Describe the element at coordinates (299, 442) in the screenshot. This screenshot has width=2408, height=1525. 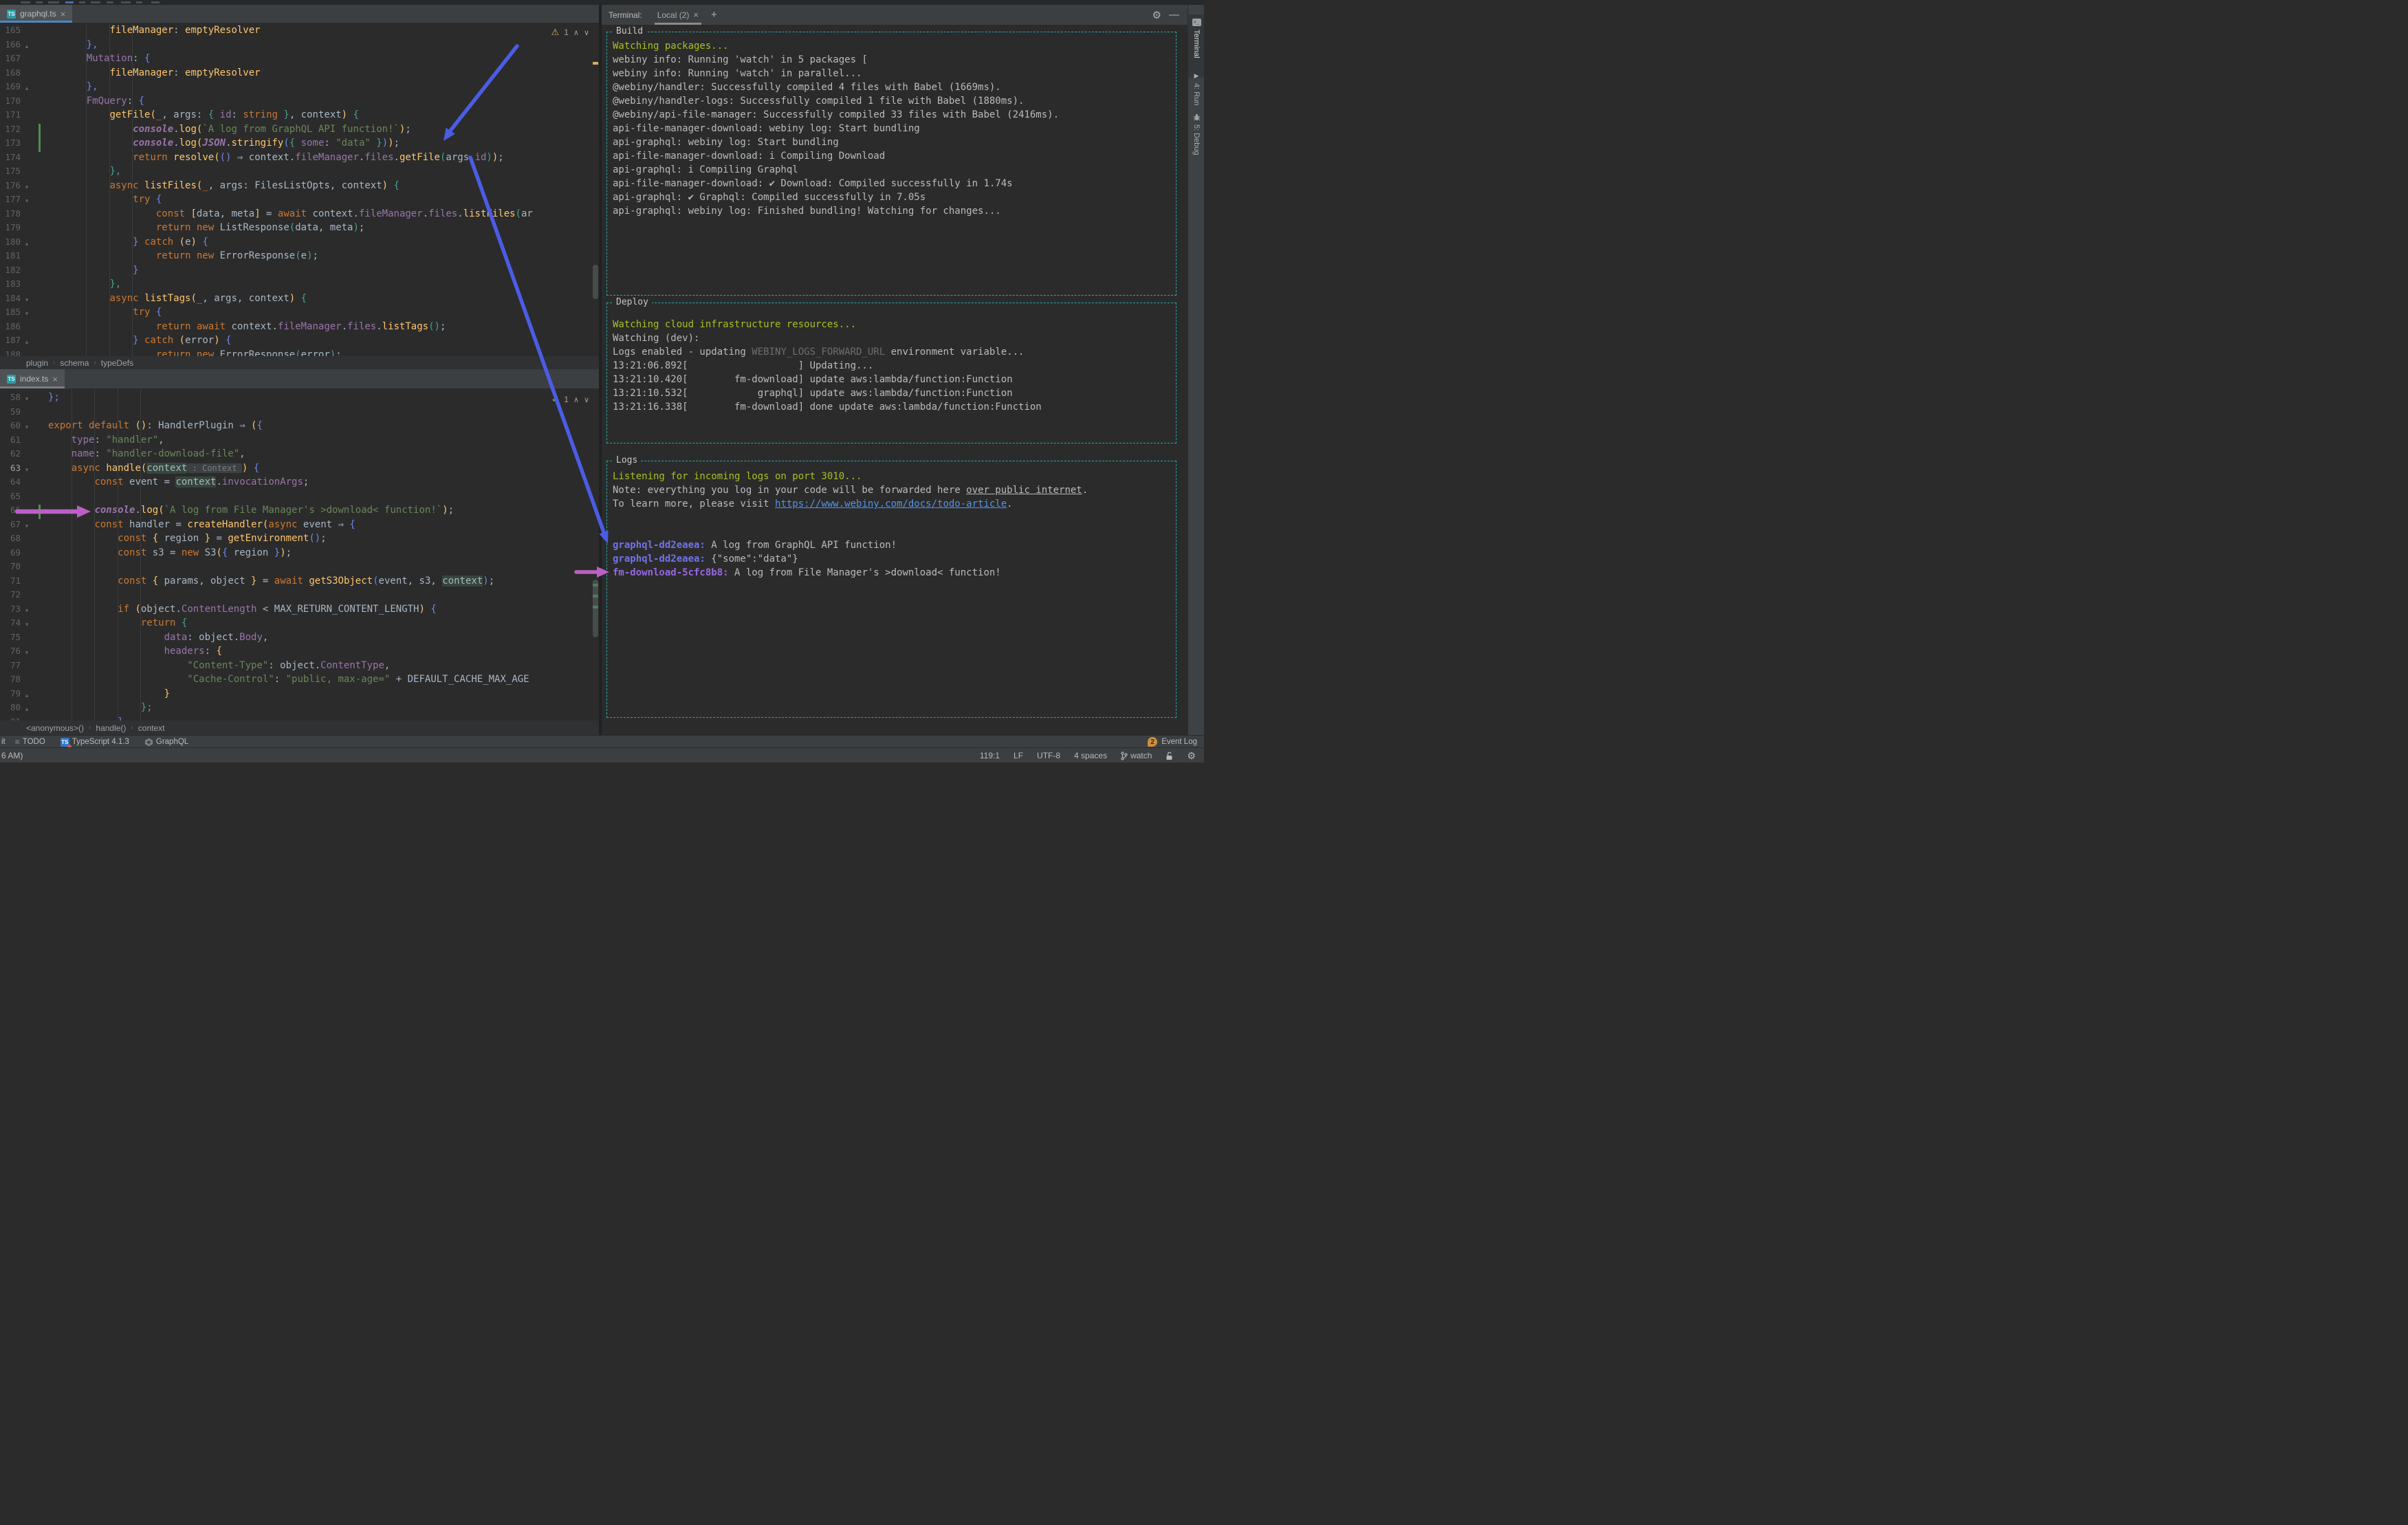
I see `code-line: 61 type: "handler",` at that location.